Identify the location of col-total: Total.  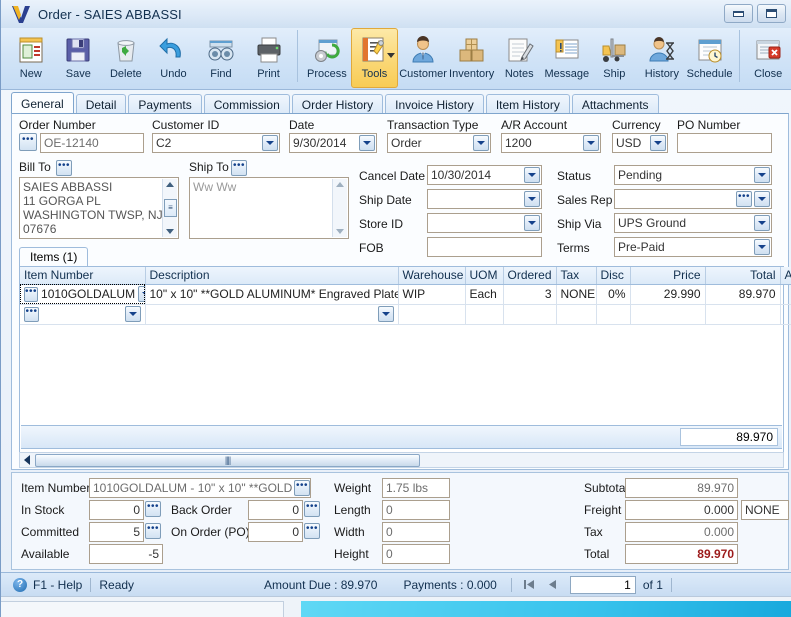
(743, 276).